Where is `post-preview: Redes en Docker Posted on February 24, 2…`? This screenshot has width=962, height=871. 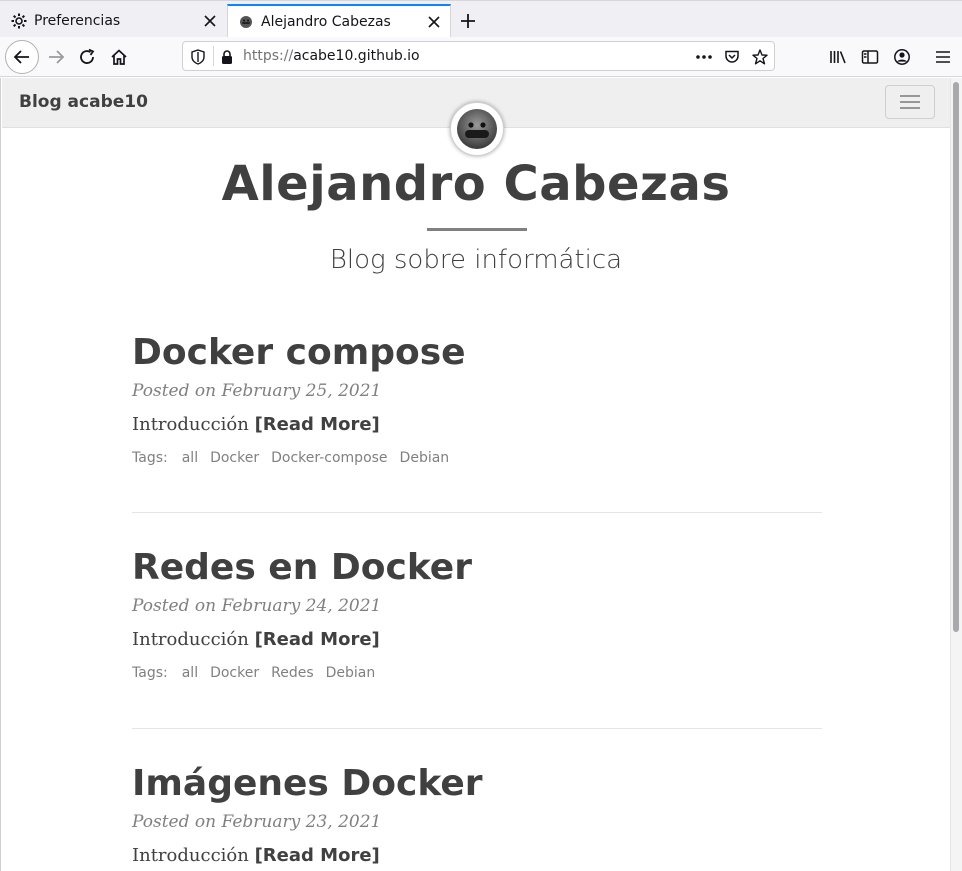
post-preview: Redes en Docker Posted on February 24, 2… is located at coordinates (477, 614).